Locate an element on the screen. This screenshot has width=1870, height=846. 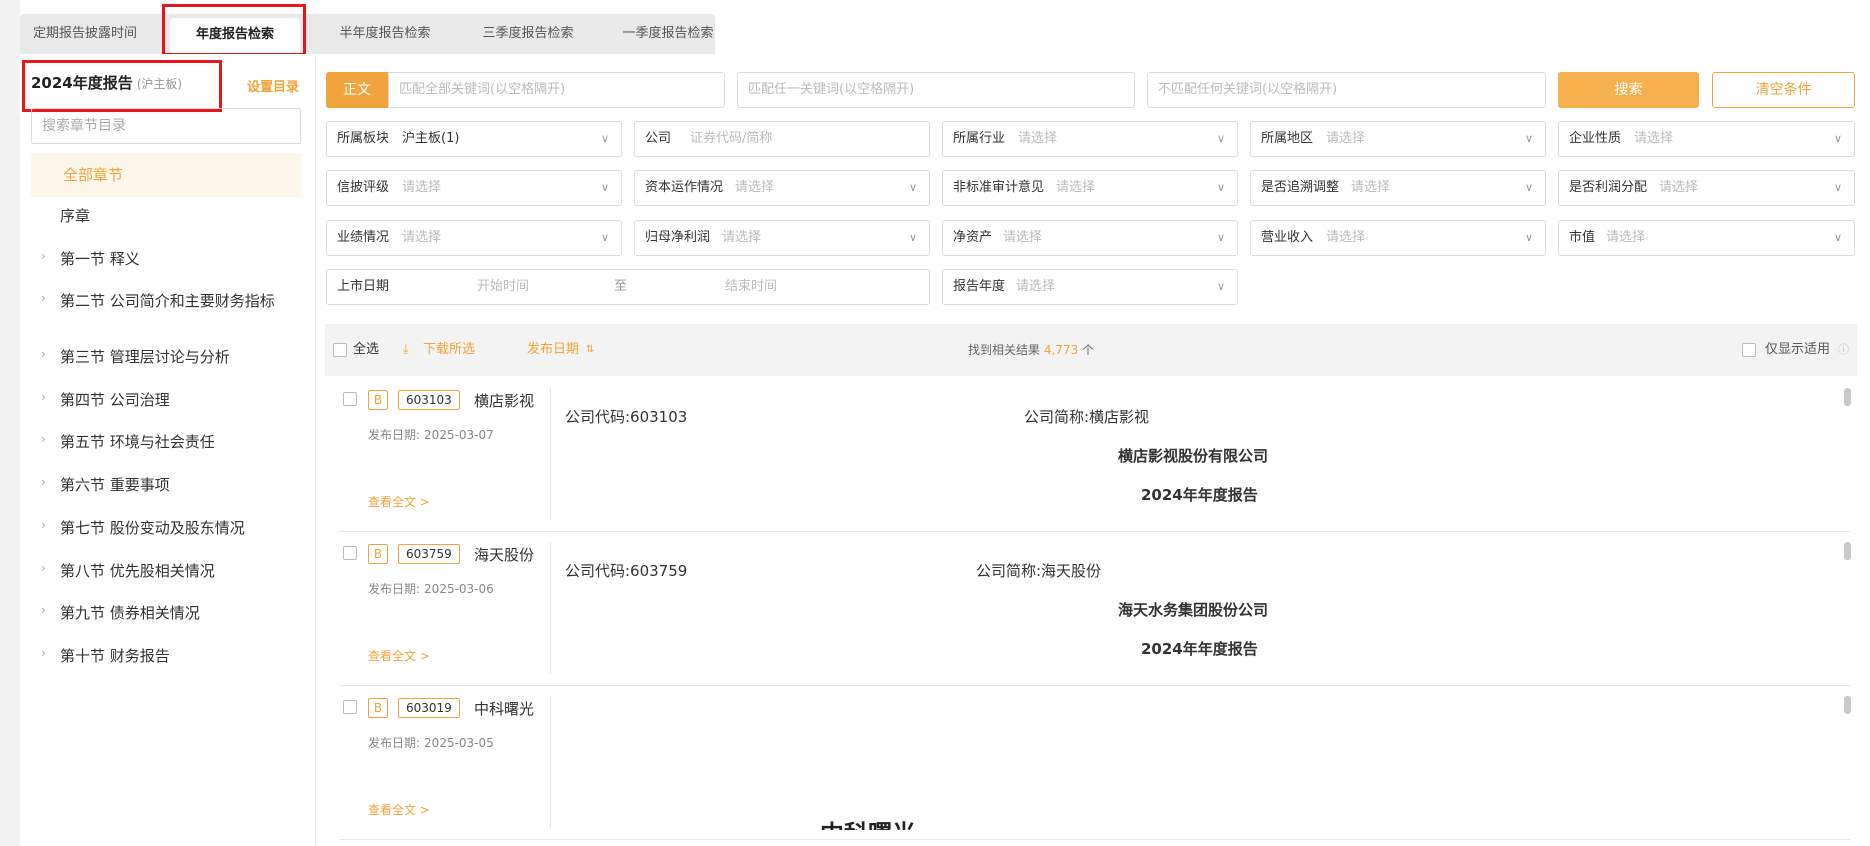
board-badge: B is located at coordinates (378, 400).